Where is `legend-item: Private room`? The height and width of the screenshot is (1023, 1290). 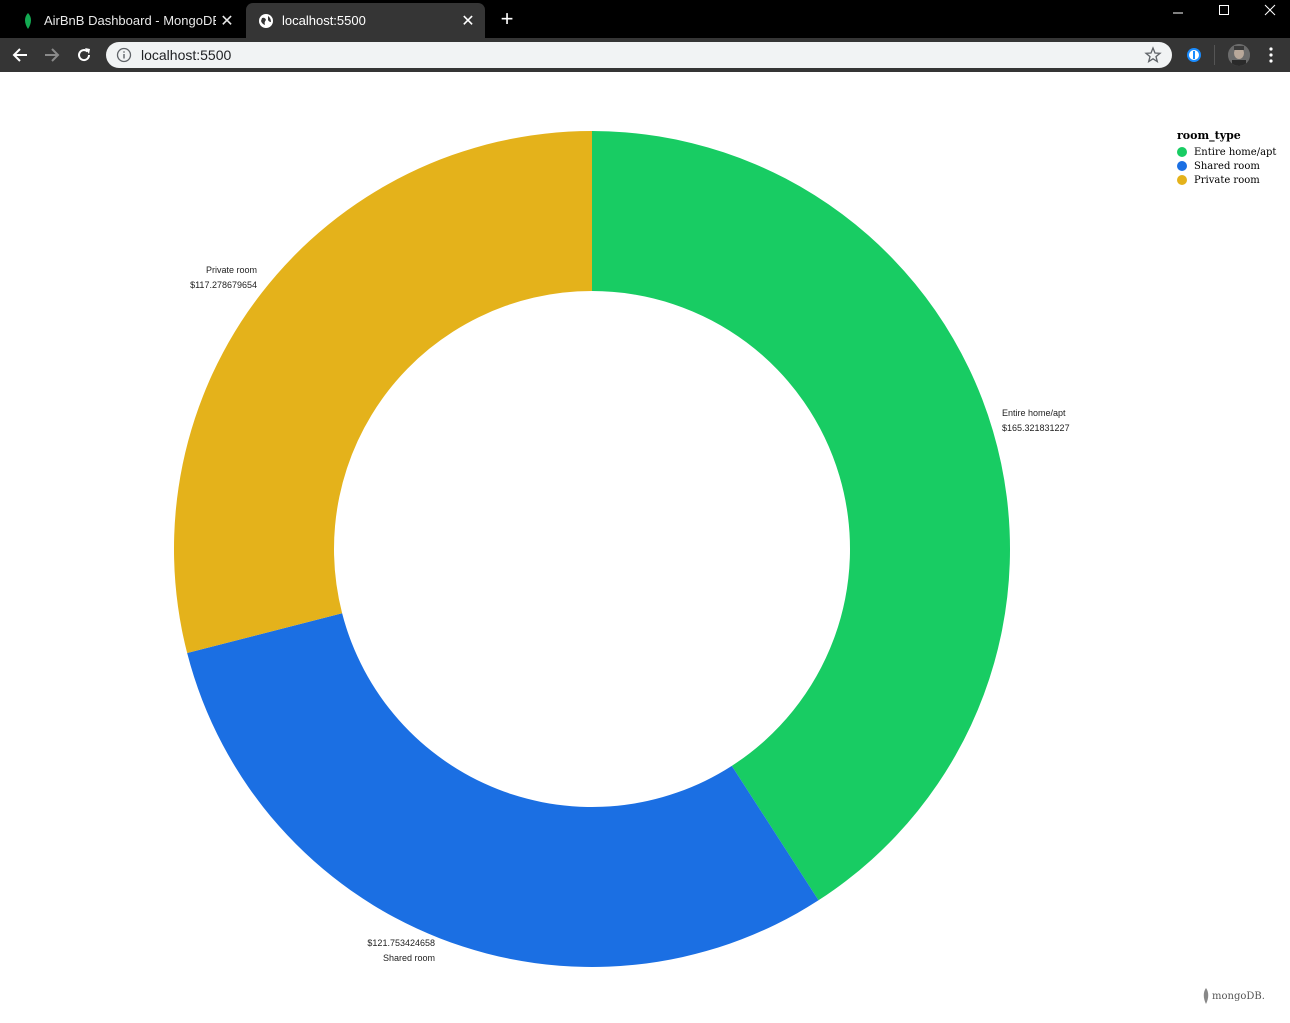
legend-item: Private room is located at coordinates (1226, 180).